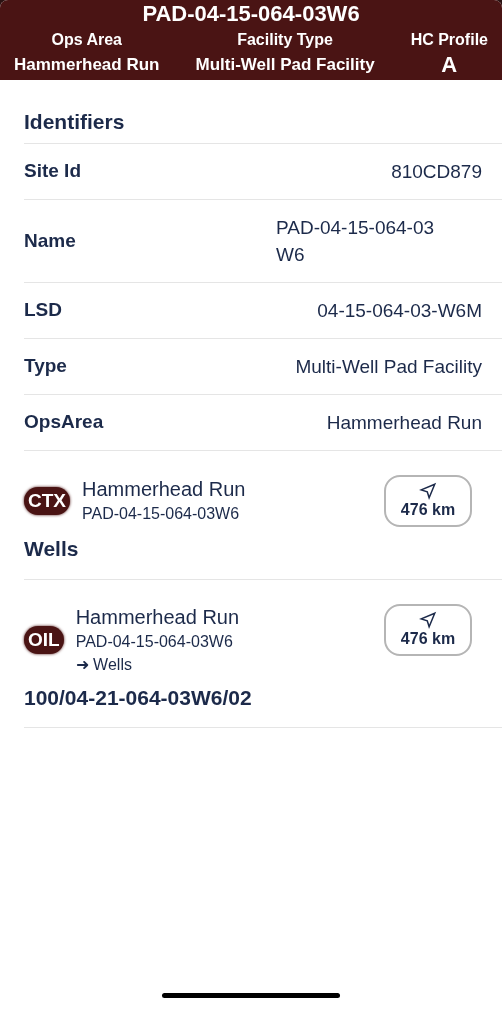  Describe the element at coordinates (43, 310) in the screenshot. I see `field-label: LSD` at that location.